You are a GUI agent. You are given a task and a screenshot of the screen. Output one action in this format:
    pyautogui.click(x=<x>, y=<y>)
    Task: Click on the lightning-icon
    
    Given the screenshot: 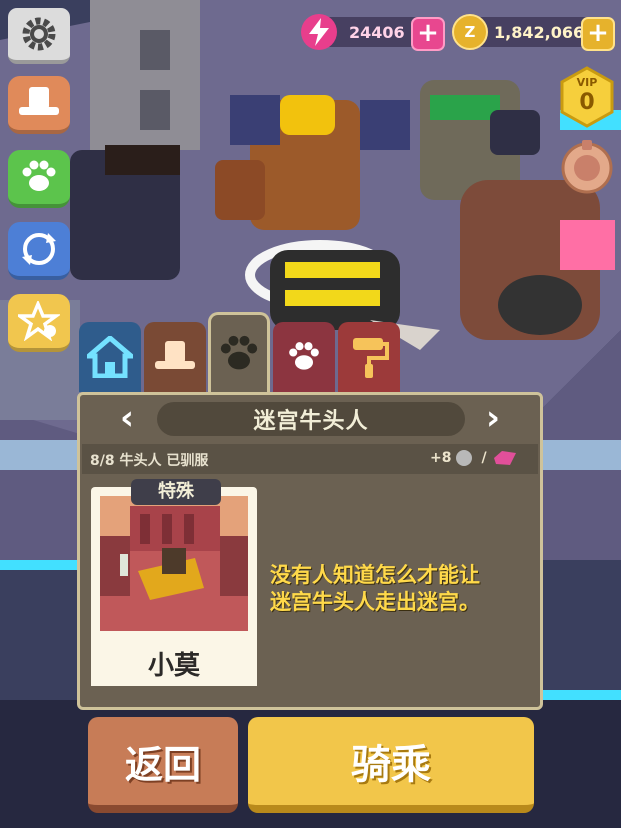 What is the action you would take?
    pyautogui.click(x=319, y=32)
    